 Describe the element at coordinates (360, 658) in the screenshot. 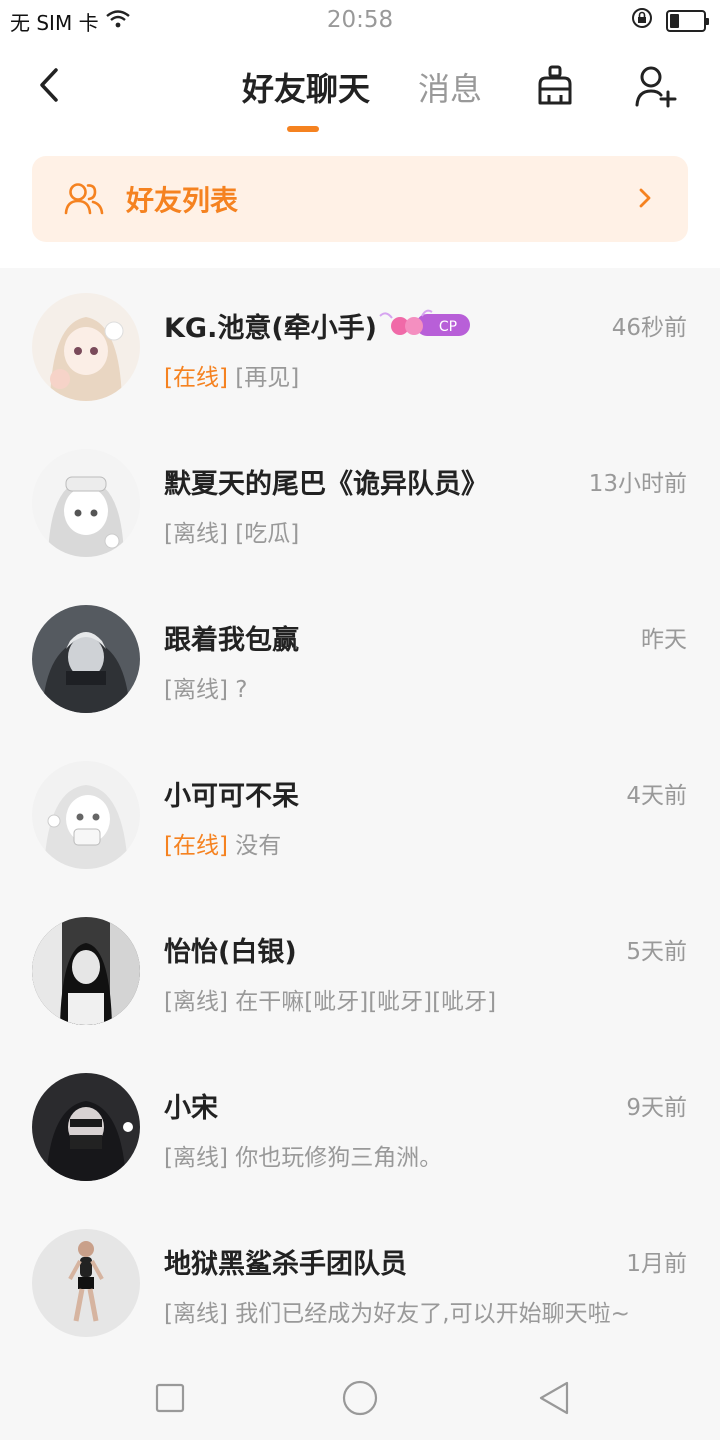

I see `chat-row: 跟着我包赢 昨天 [离线] ?` at that location.